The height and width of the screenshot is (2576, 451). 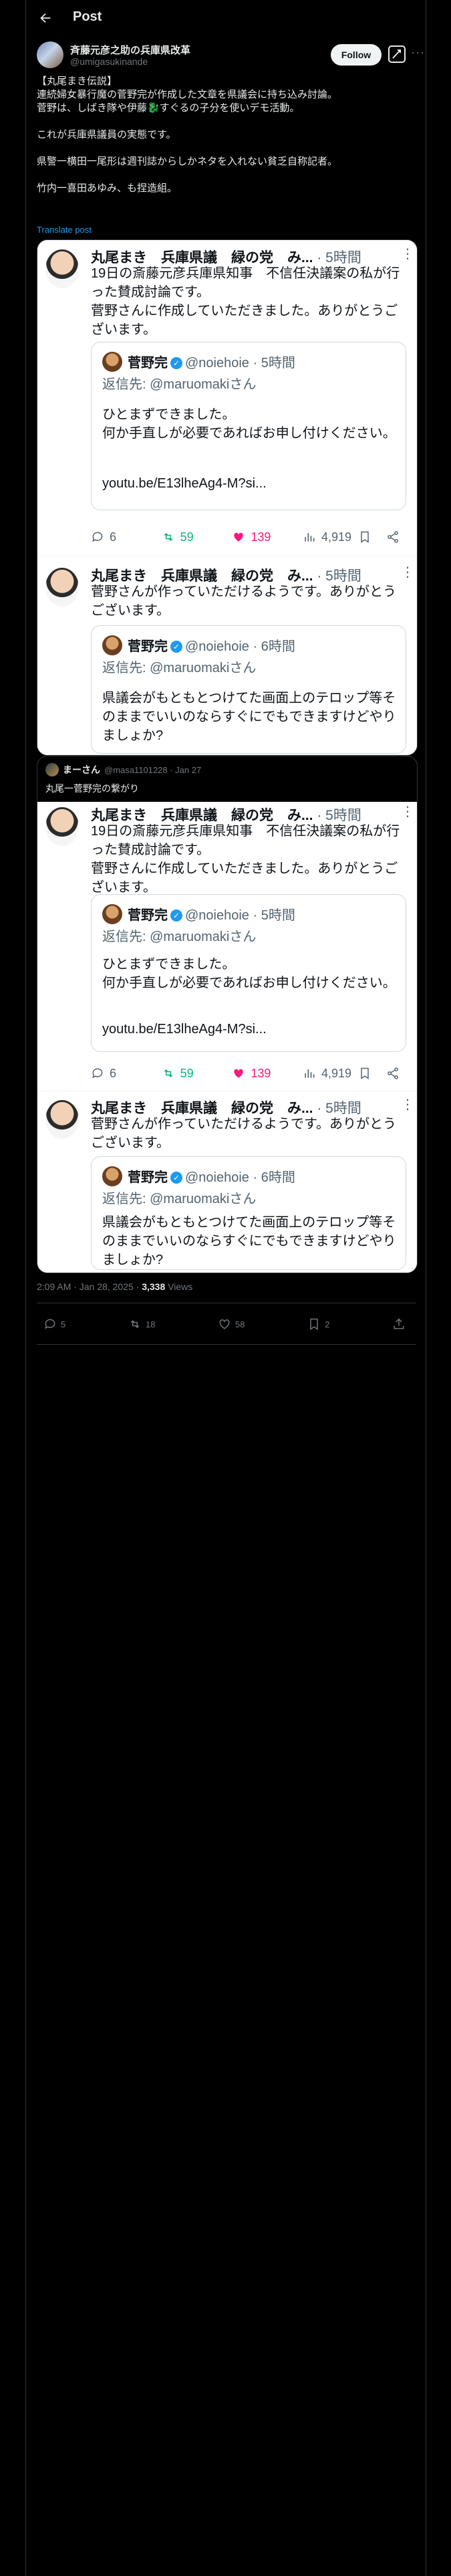 What do you see at coordinates (267, 537) in the screenshot?
I see `screenshot-like: 139` at bounding box center [267, 537].